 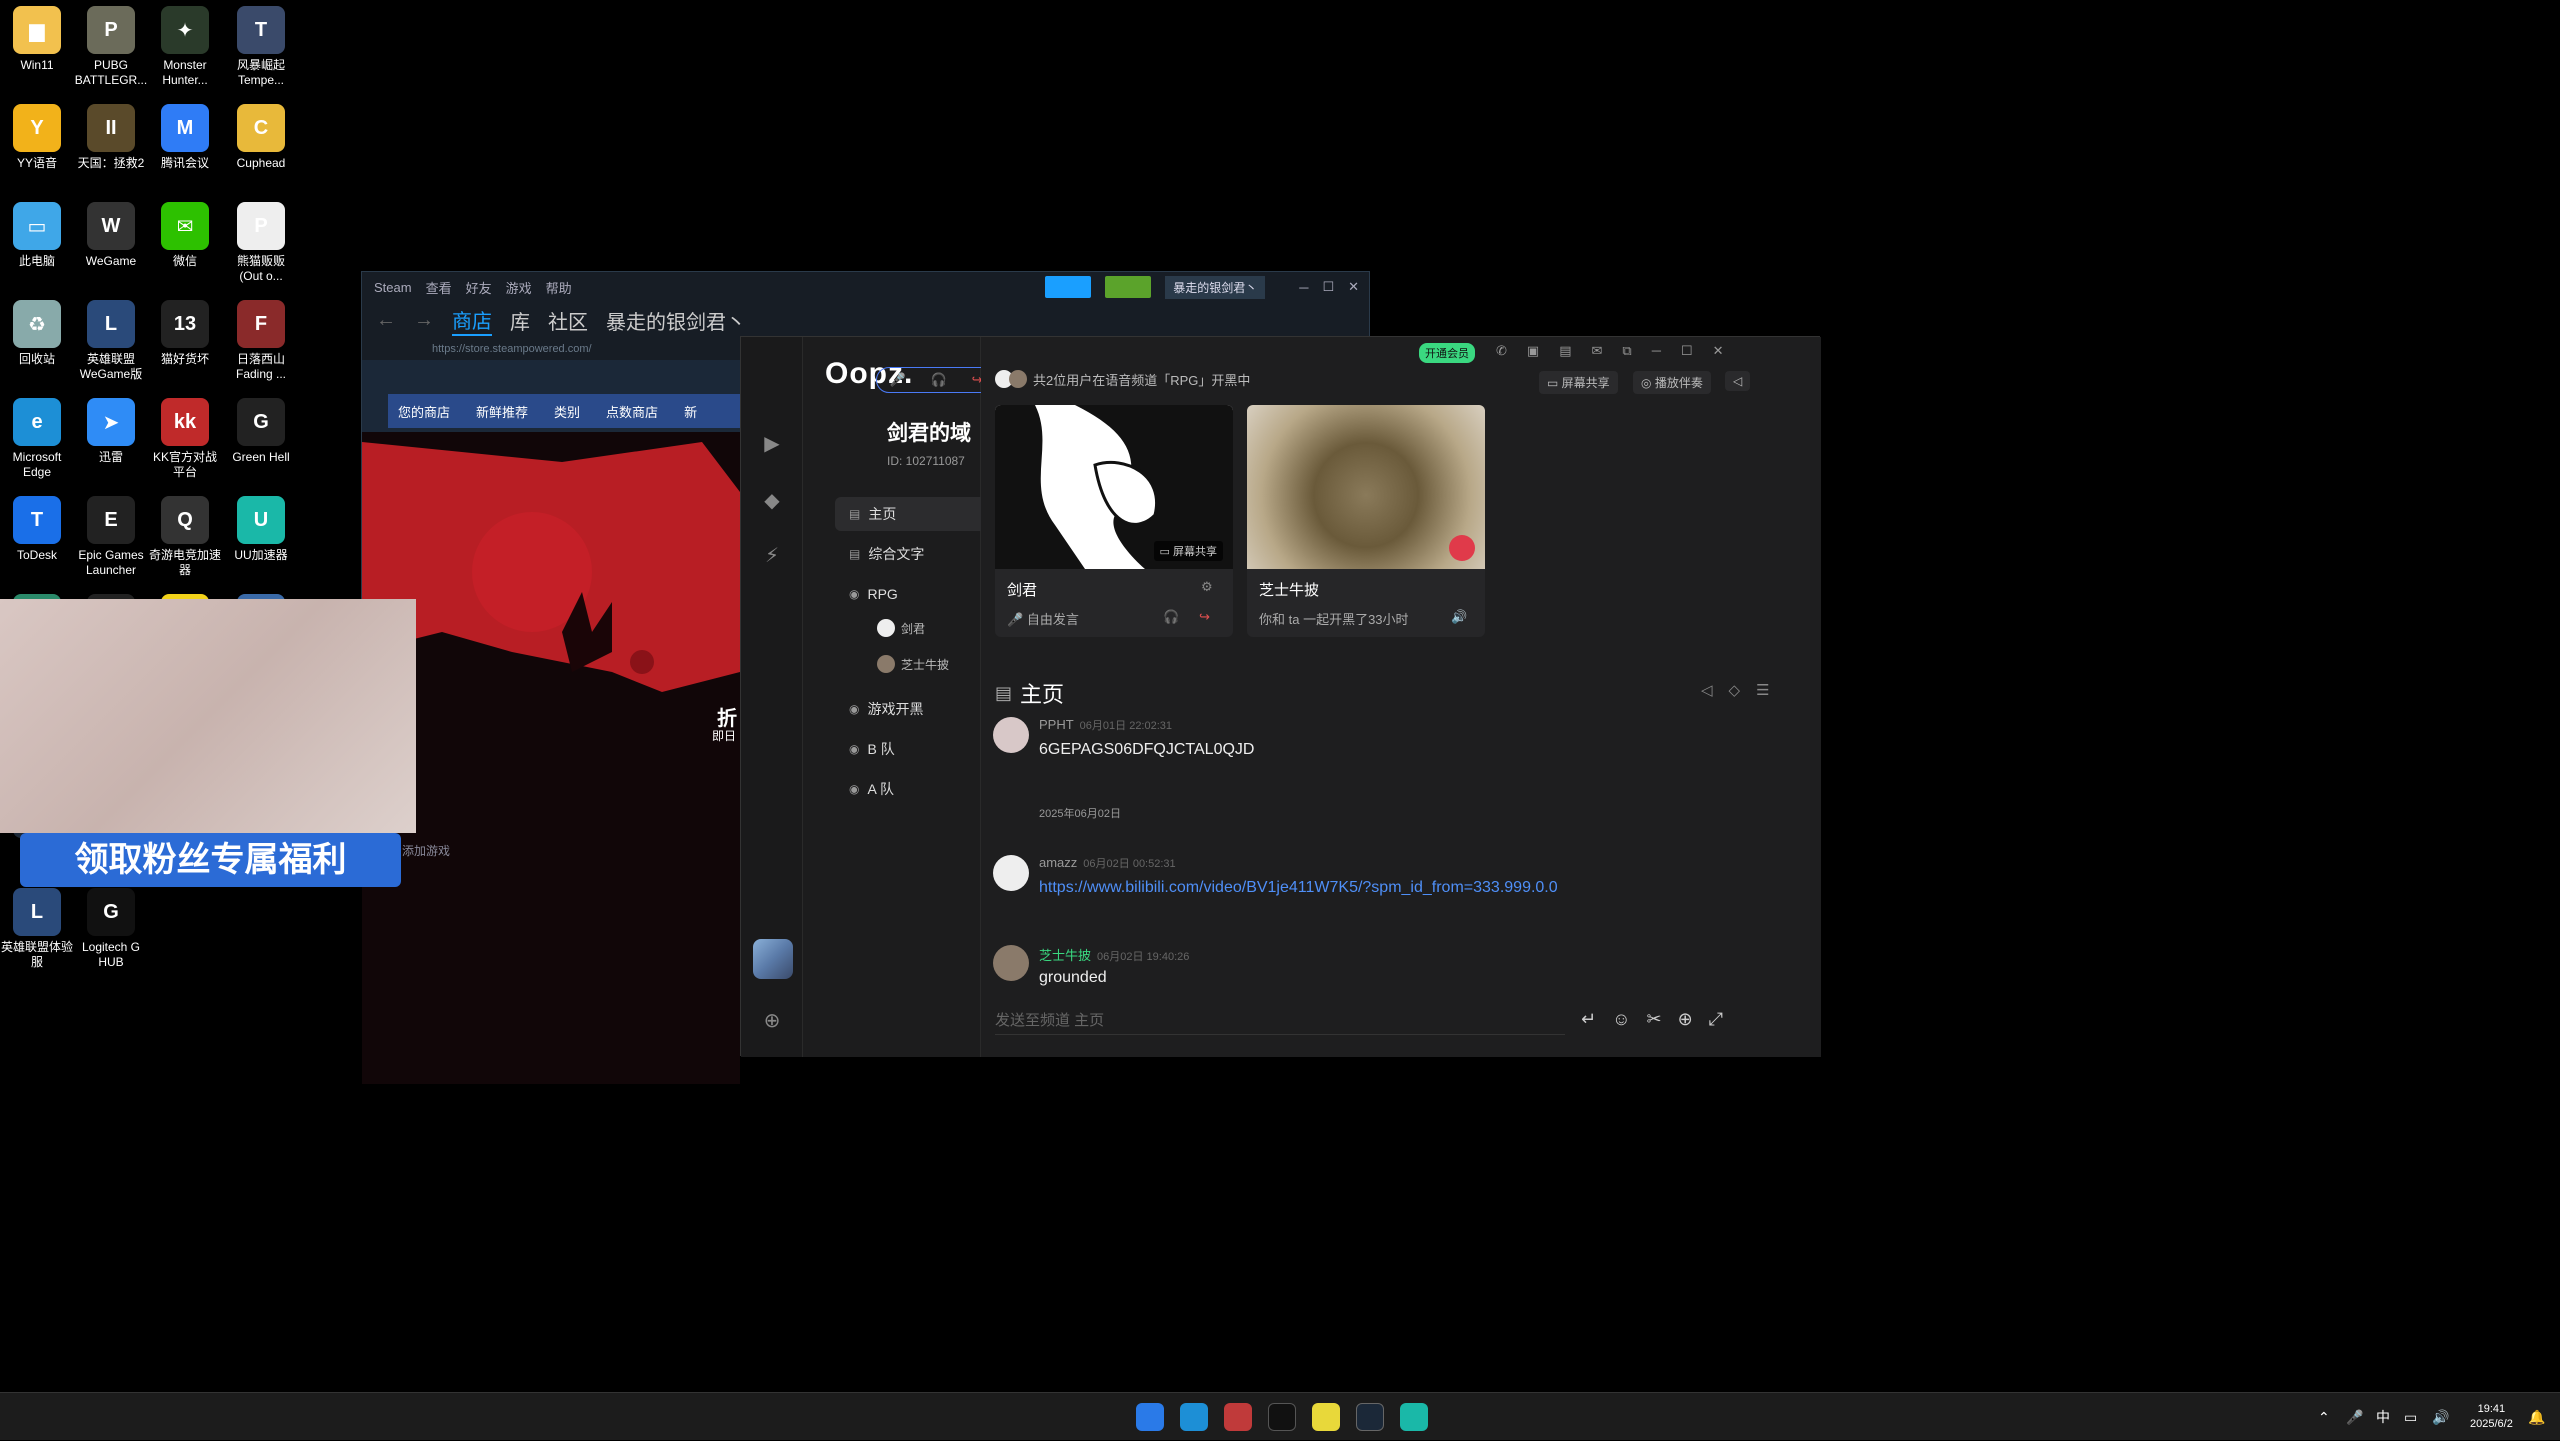 What do you see at coordinates (772, 555) in the screenshot?
I see `flash-icon: ⚡` at bounding box center [772, 555].